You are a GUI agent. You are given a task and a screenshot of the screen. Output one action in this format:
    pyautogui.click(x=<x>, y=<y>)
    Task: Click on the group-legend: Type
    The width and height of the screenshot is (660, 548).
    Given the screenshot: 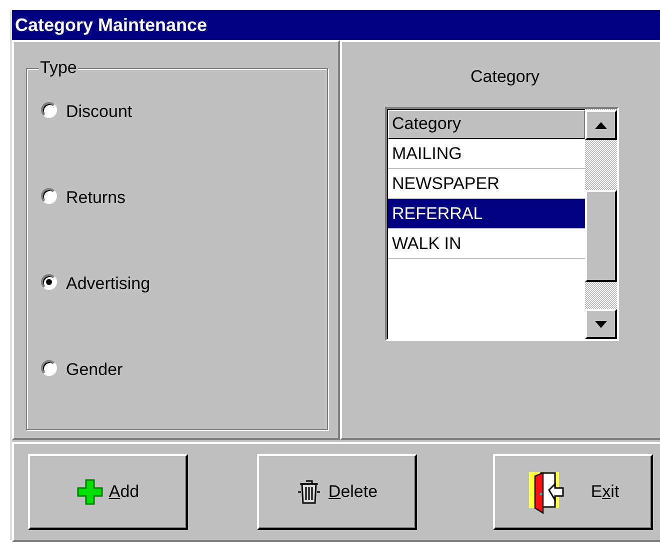 What is the action you would take?
    pyautogui.click(x=58, y=68)
    